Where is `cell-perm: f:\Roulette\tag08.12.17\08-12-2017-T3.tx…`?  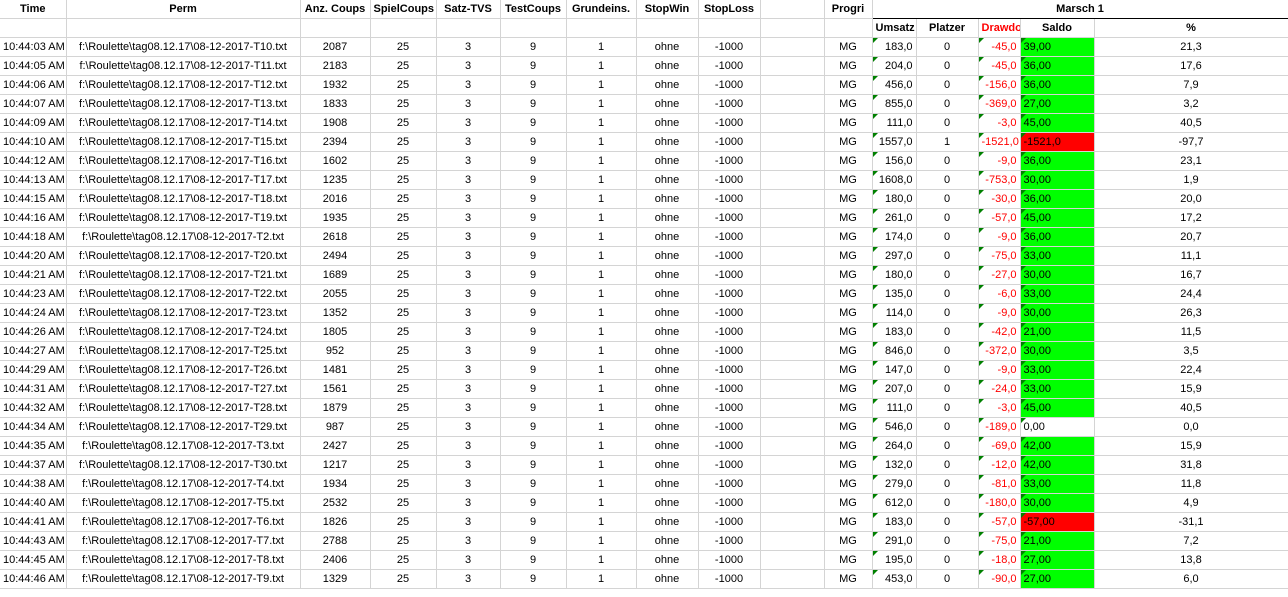
cell-perm: f:\Roulette\tag08.12.17\08-12-2017-T3.tx… is located at coordinates (183, 446).